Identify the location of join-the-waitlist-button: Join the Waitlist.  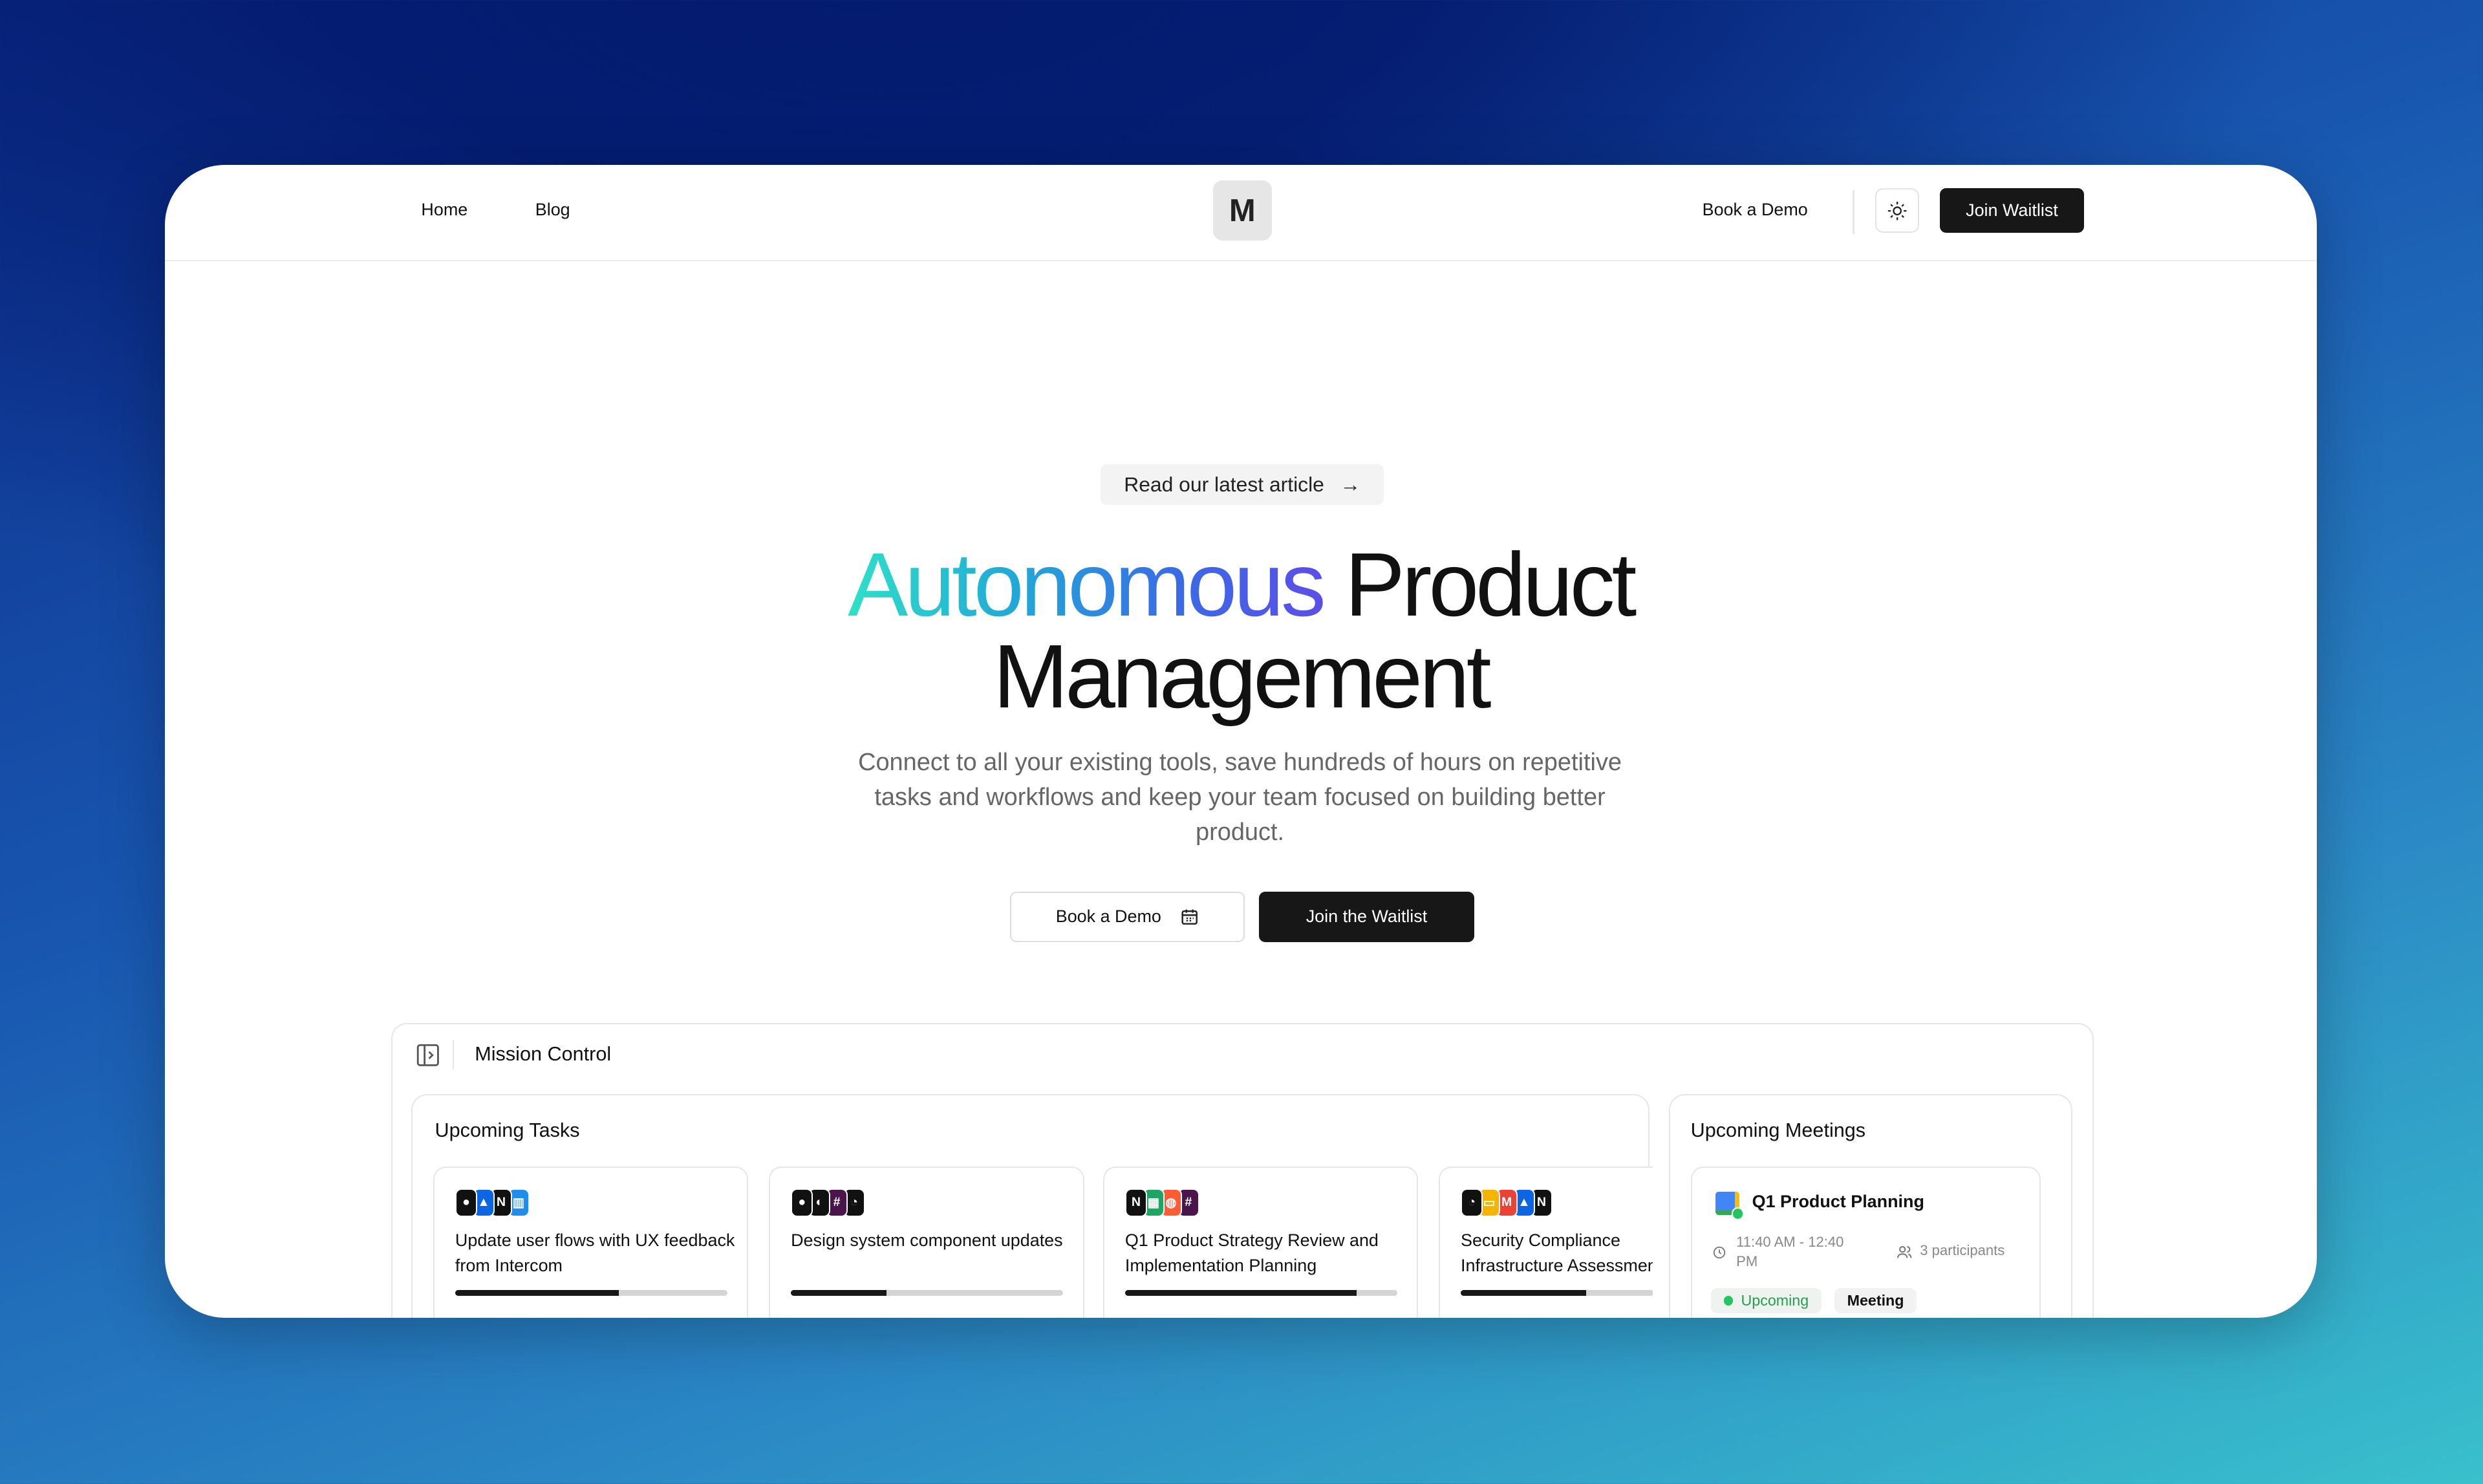
(1366, 917).